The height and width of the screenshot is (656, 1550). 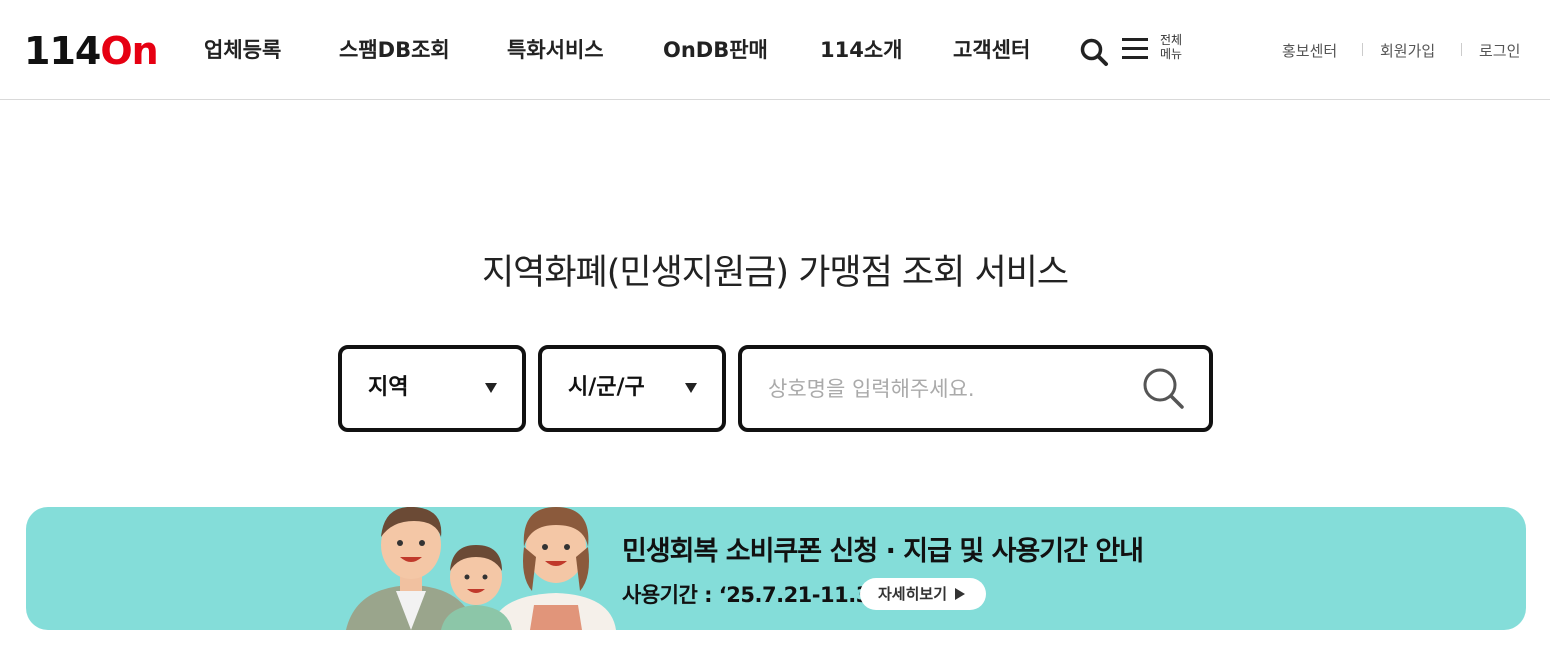 What do you see at coordinates (960, 594) in the screenshot?
I see `play-arrow-icon` at bounding box center [960, 594].